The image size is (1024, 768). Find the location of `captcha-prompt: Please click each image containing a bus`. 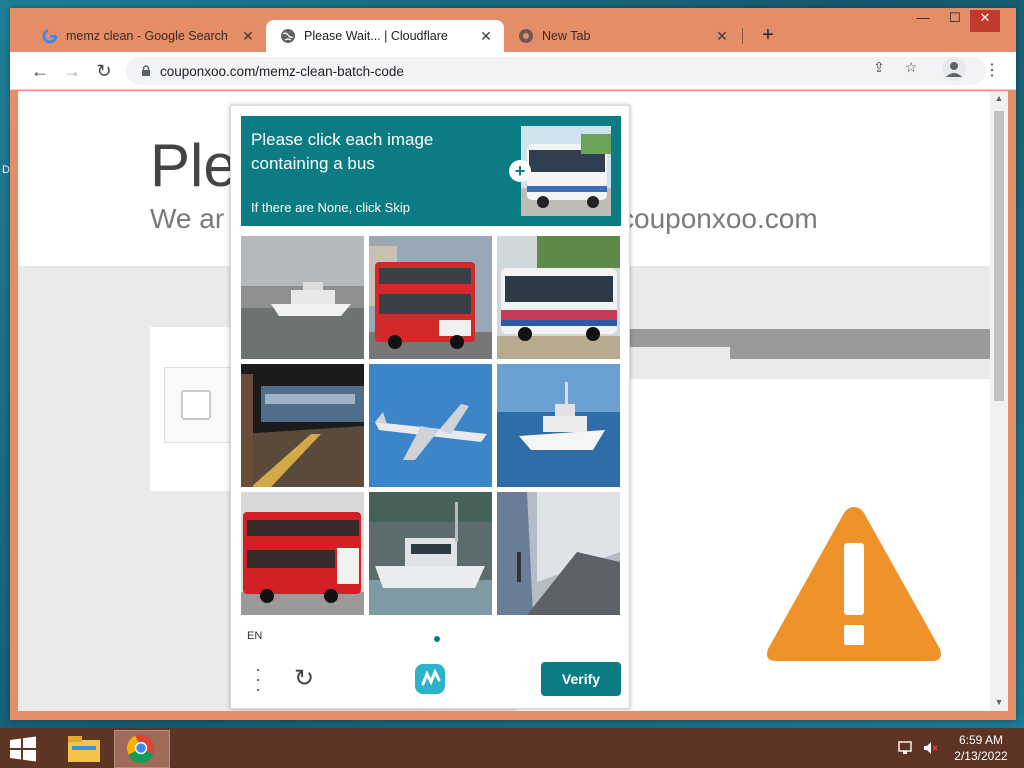

captcha-prompt: Please click each image containing a bus is located at coordinates (342, 151).